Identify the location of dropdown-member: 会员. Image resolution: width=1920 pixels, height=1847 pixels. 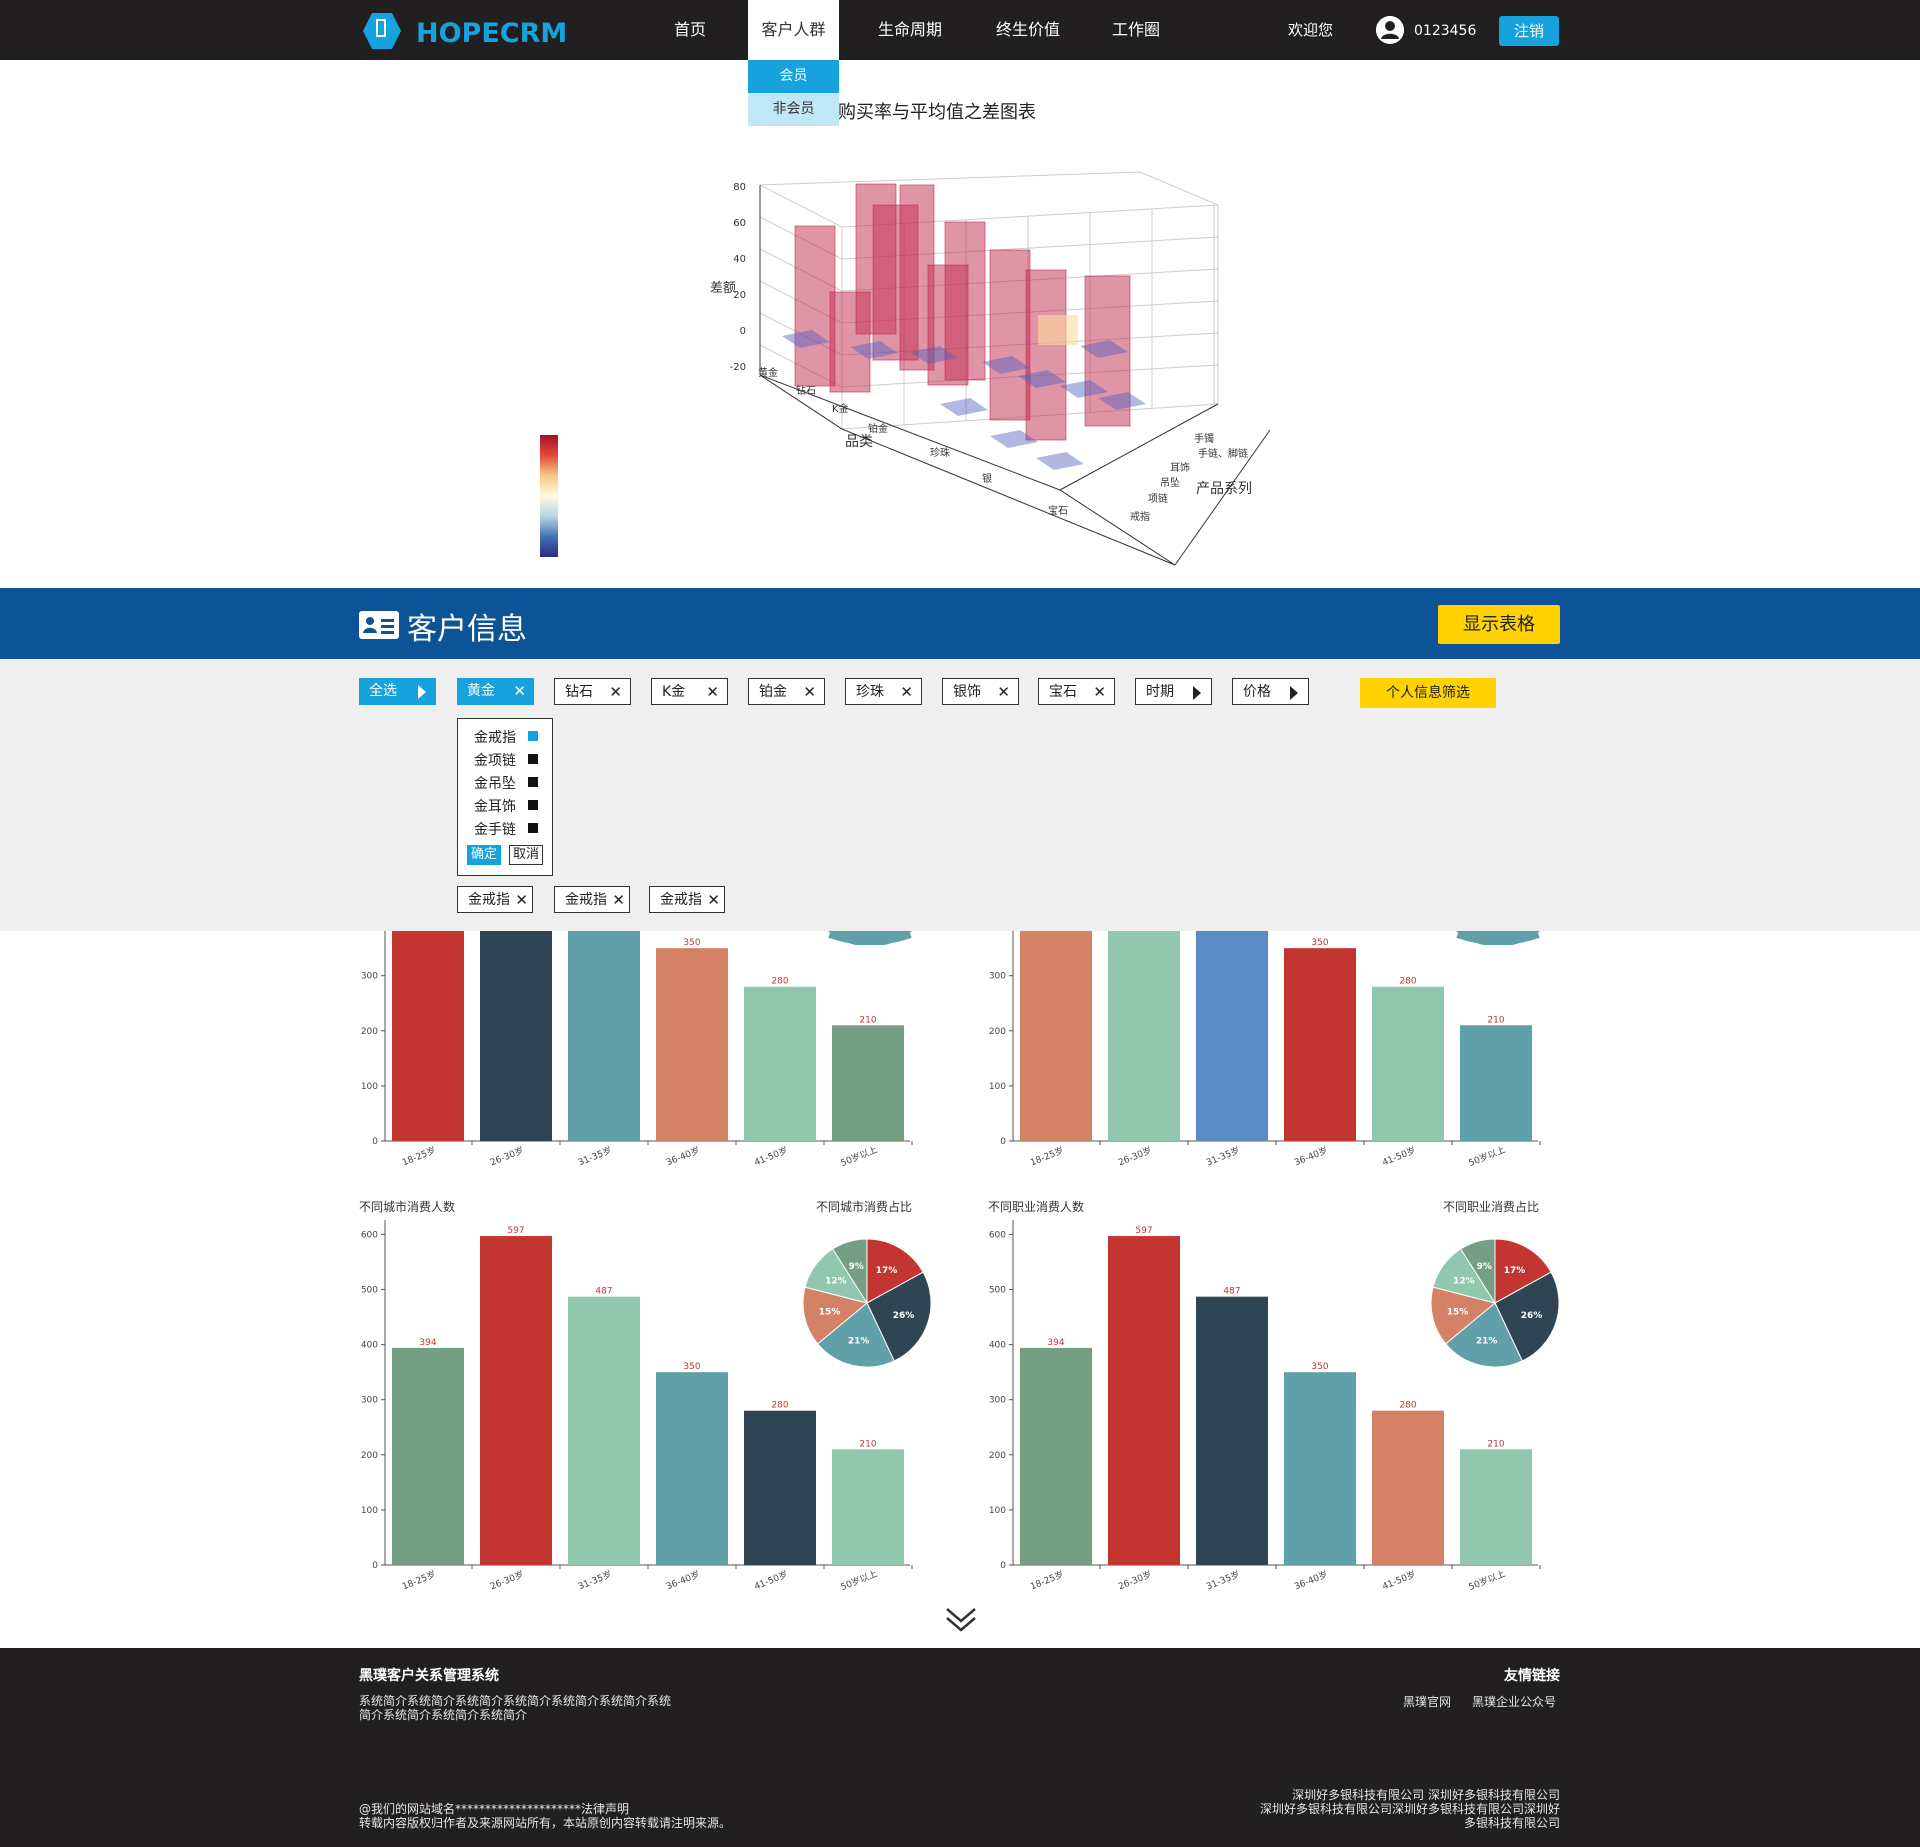
(793, 76).